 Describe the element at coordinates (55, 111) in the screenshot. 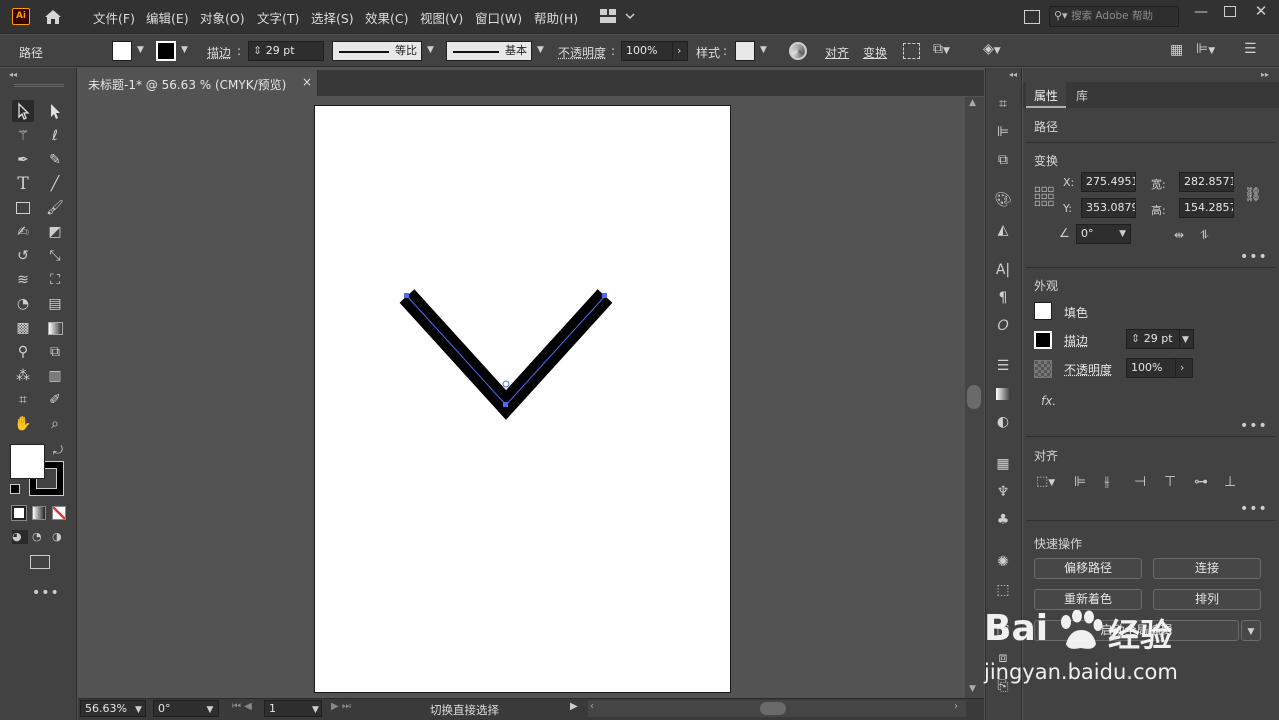

I see `direct-selection-tool-icon` at that location.